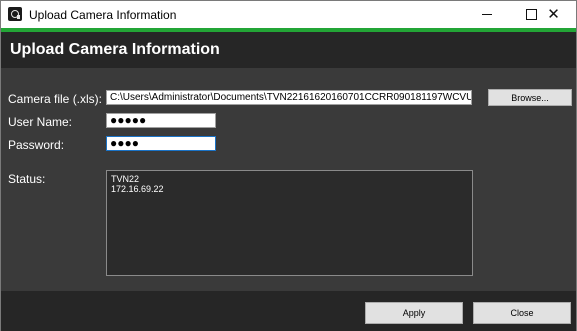  What do you see at coordinates (103, 15) in the screenshot?
I see `window-title: Upload Camera Information` at bounding box center [103, 15].